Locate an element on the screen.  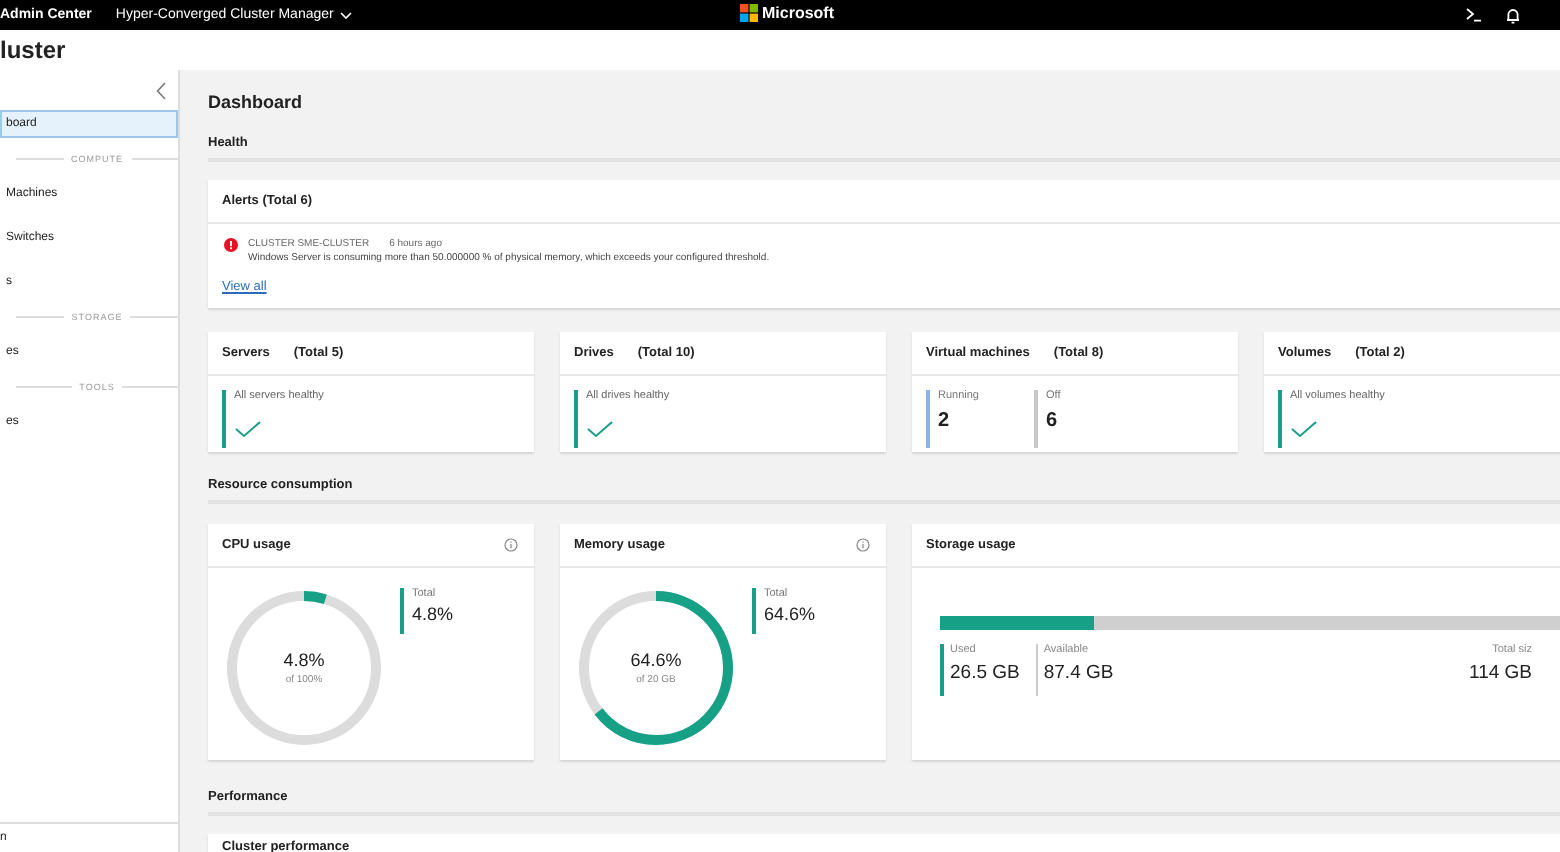
chevron-down-icon is located at coordinates (345, 15).